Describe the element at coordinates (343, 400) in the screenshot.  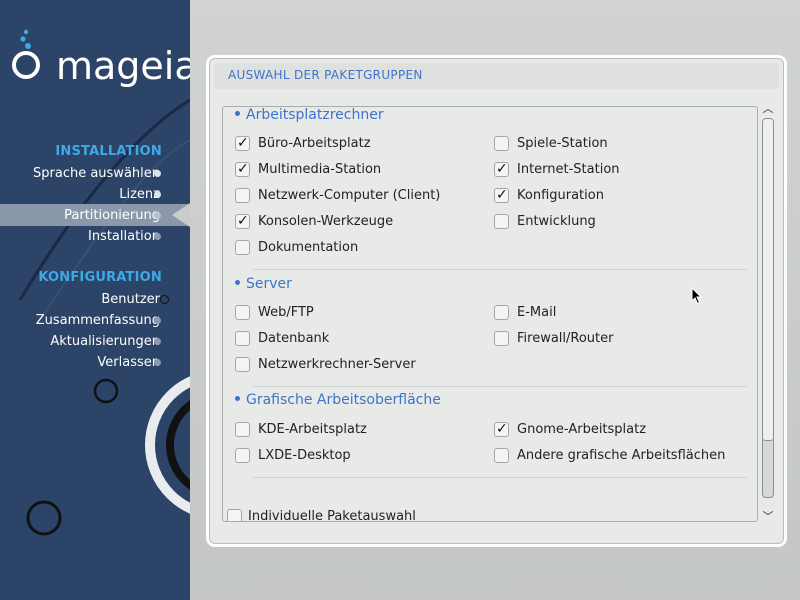
I see `group-title-text: Grafische Arbeitsoberfläche` at that location.